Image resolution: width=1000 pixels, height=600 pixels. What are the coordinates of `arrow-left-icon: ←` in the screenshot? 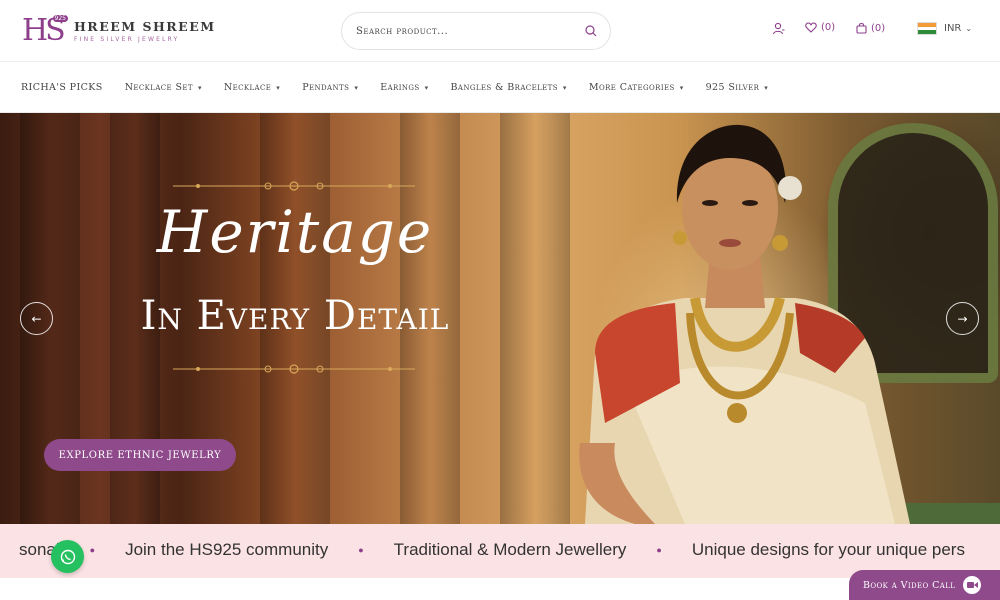 It's located at (36, 318).